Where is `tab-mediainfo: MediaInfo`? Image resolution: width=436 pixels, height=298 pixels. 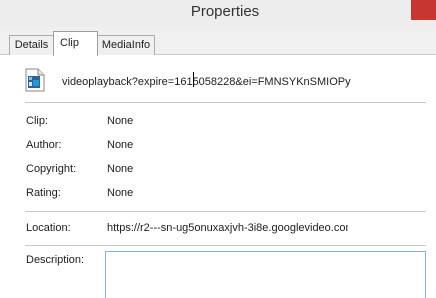 tab-mediainfo: MediaInfo is located at coordinates (126, 45).